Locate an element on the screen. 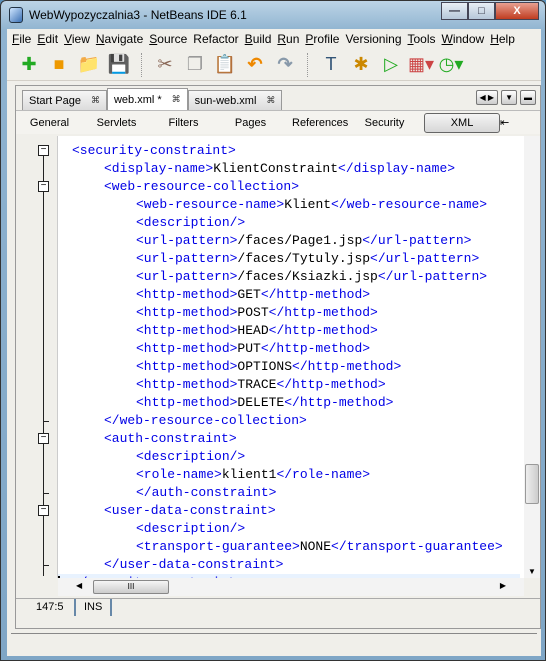 The image size is (546, 661). tab-start-page: Start Page ⌘ is located at coordinates (64, 100).